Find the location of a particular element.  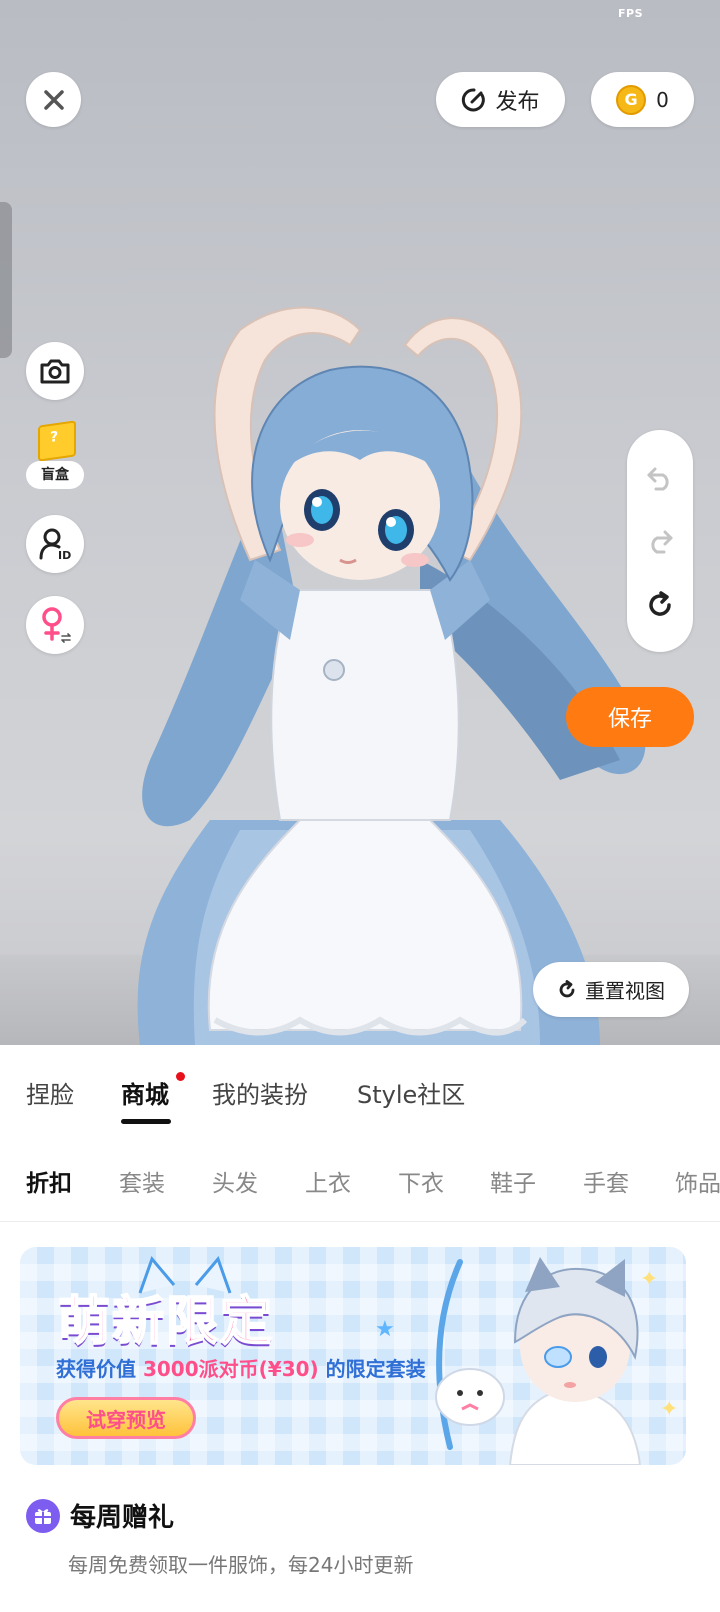

banner-character-art is located at coordinates (538, 1361).